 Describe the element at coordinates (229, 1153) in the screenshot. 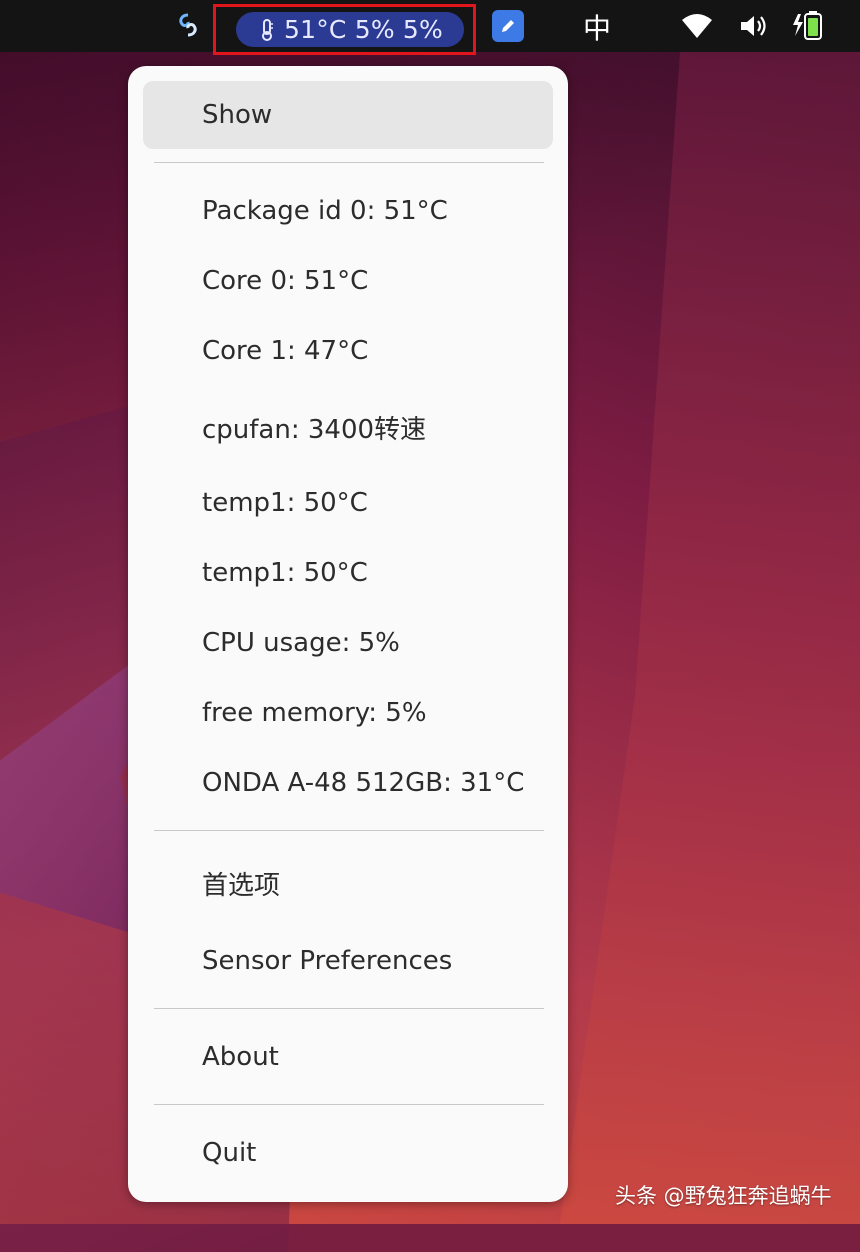

I see `menu-item-quit: Quit` at that location.